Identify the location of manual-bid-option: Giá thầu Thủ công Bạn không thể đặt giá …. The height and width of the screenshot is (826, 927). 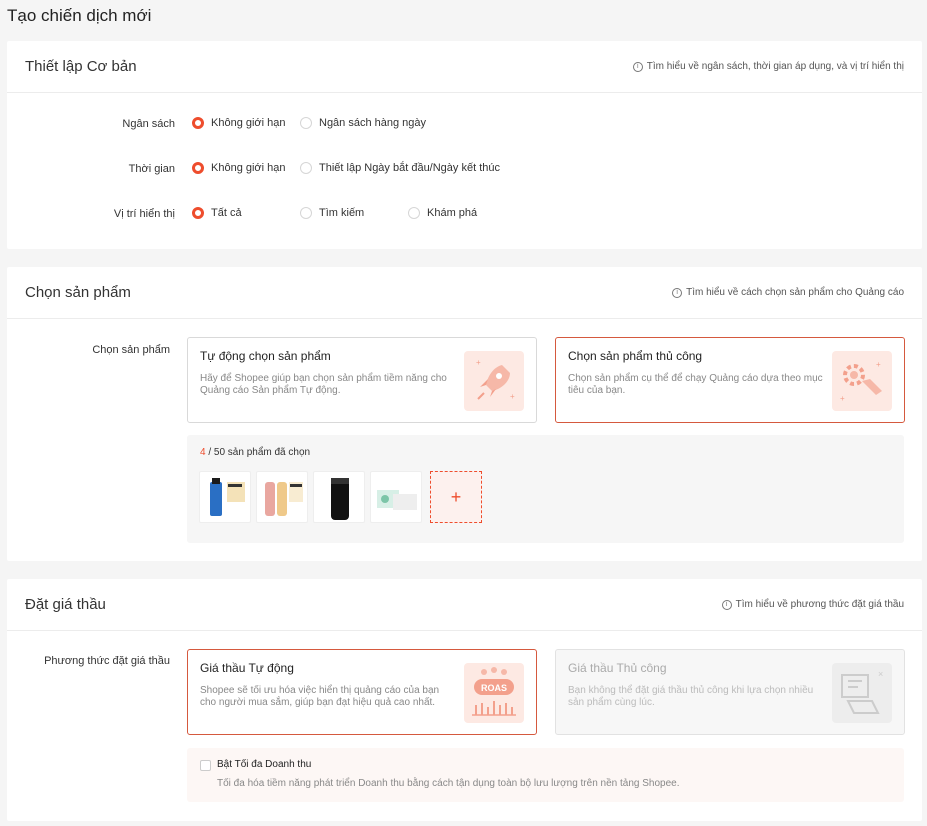
(730, 692).